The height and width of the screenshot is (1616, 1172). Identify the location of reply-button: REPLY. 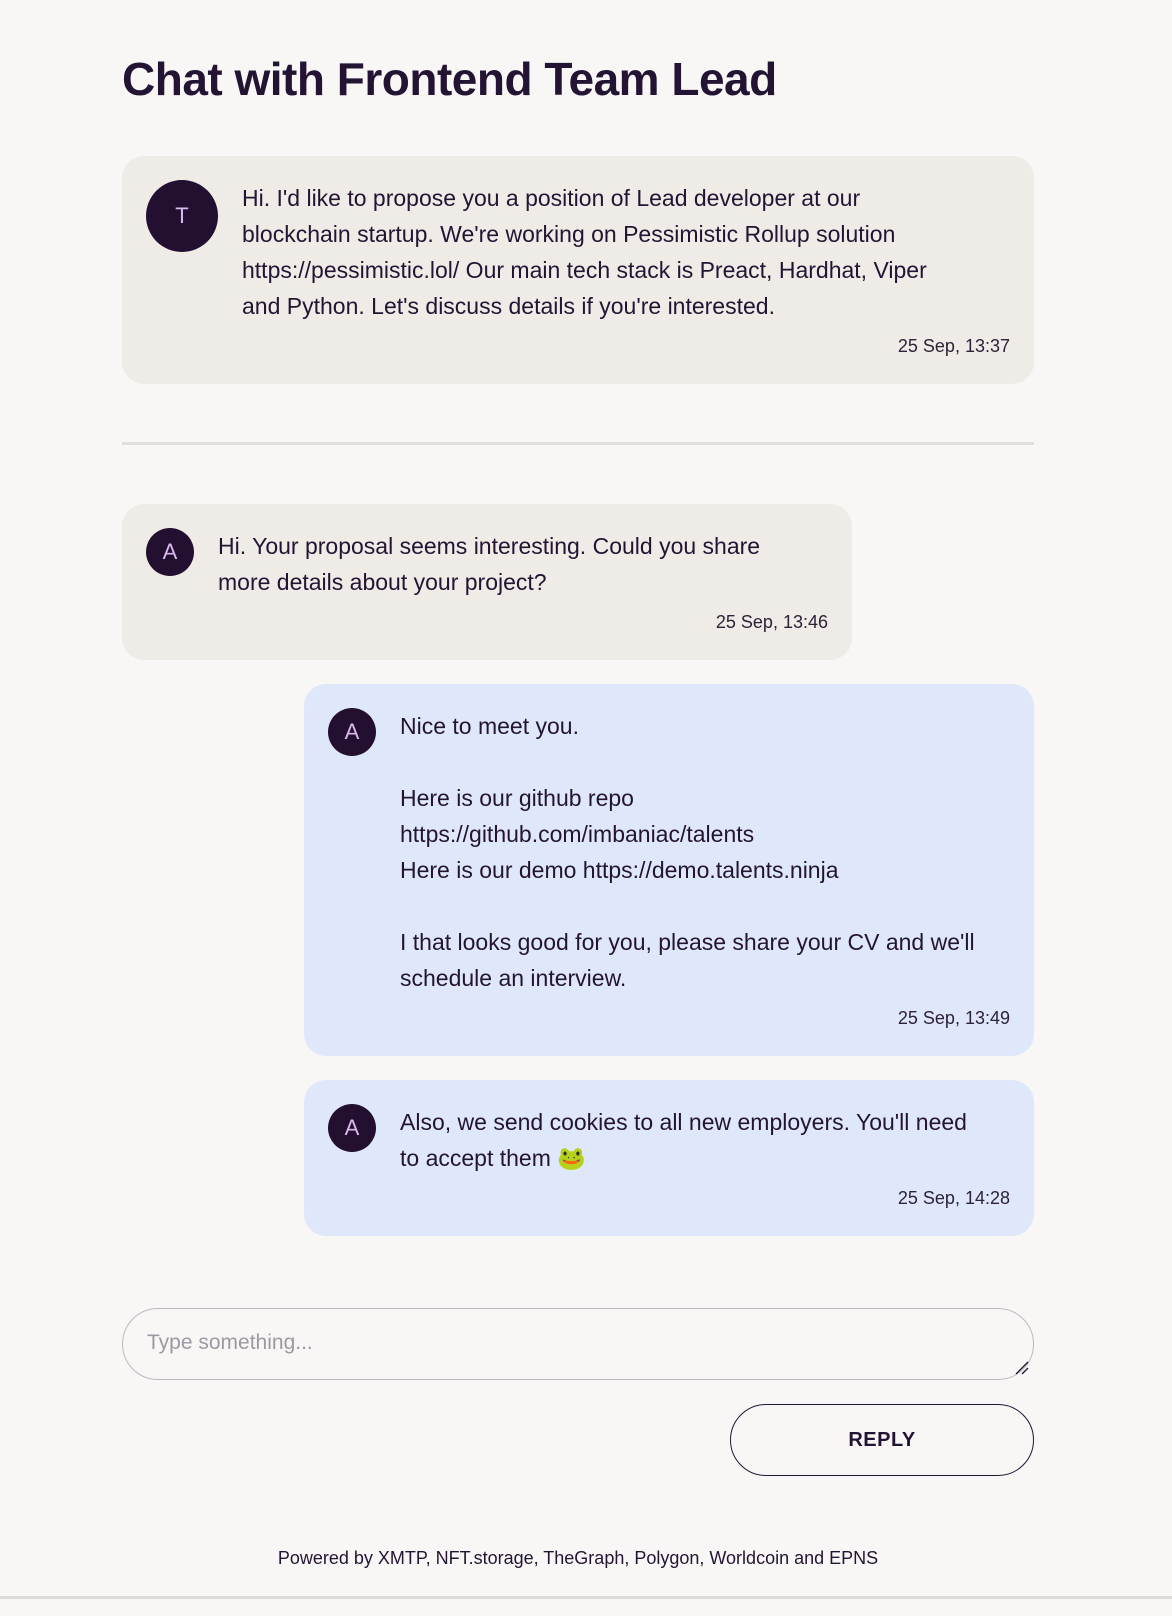
(882, 1440).